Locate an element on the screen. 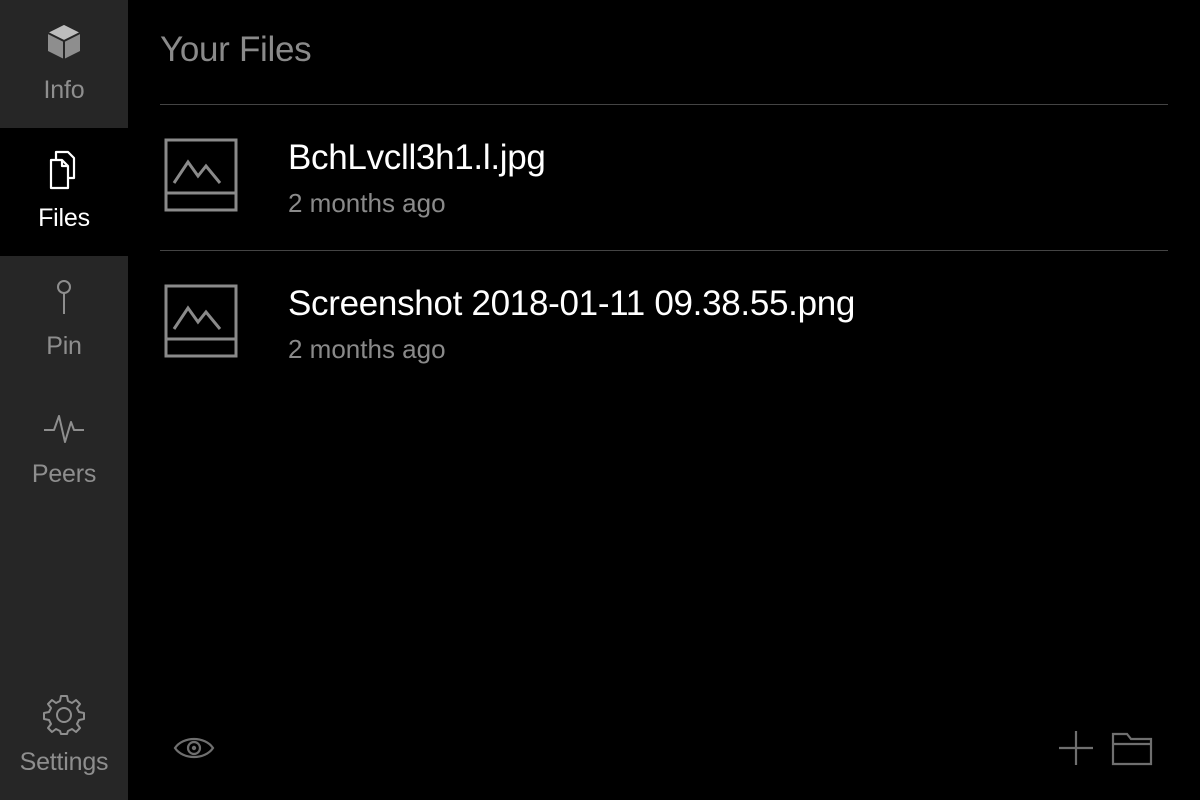 The image size is (1200, 800). sidebar-item-label: Pin is located at coordinates (64, 346).